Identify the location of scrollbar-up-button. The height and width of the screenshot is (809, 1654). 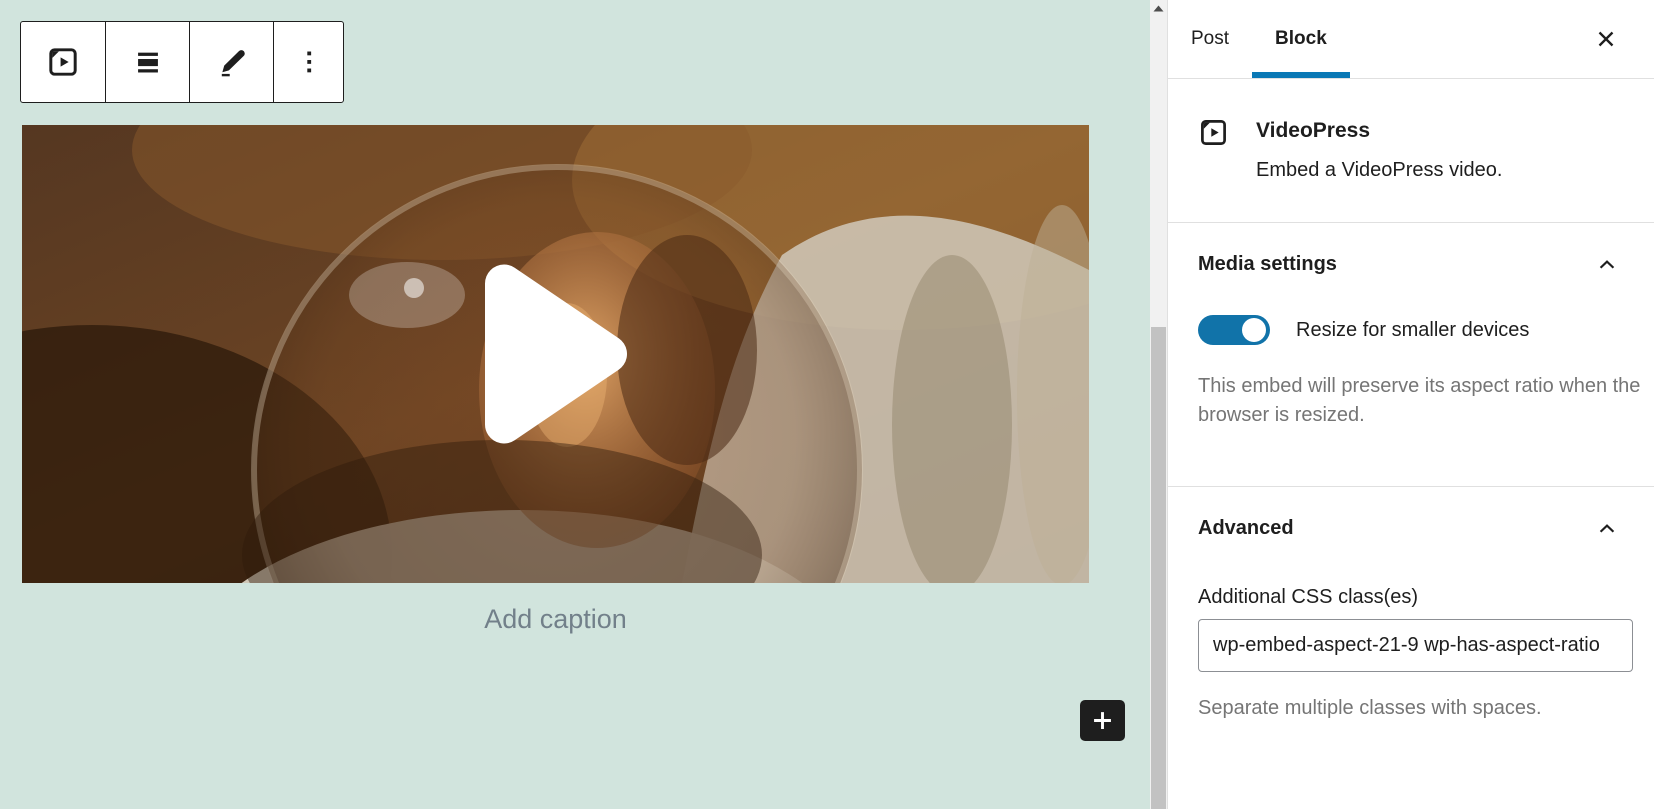
(1158, 8).